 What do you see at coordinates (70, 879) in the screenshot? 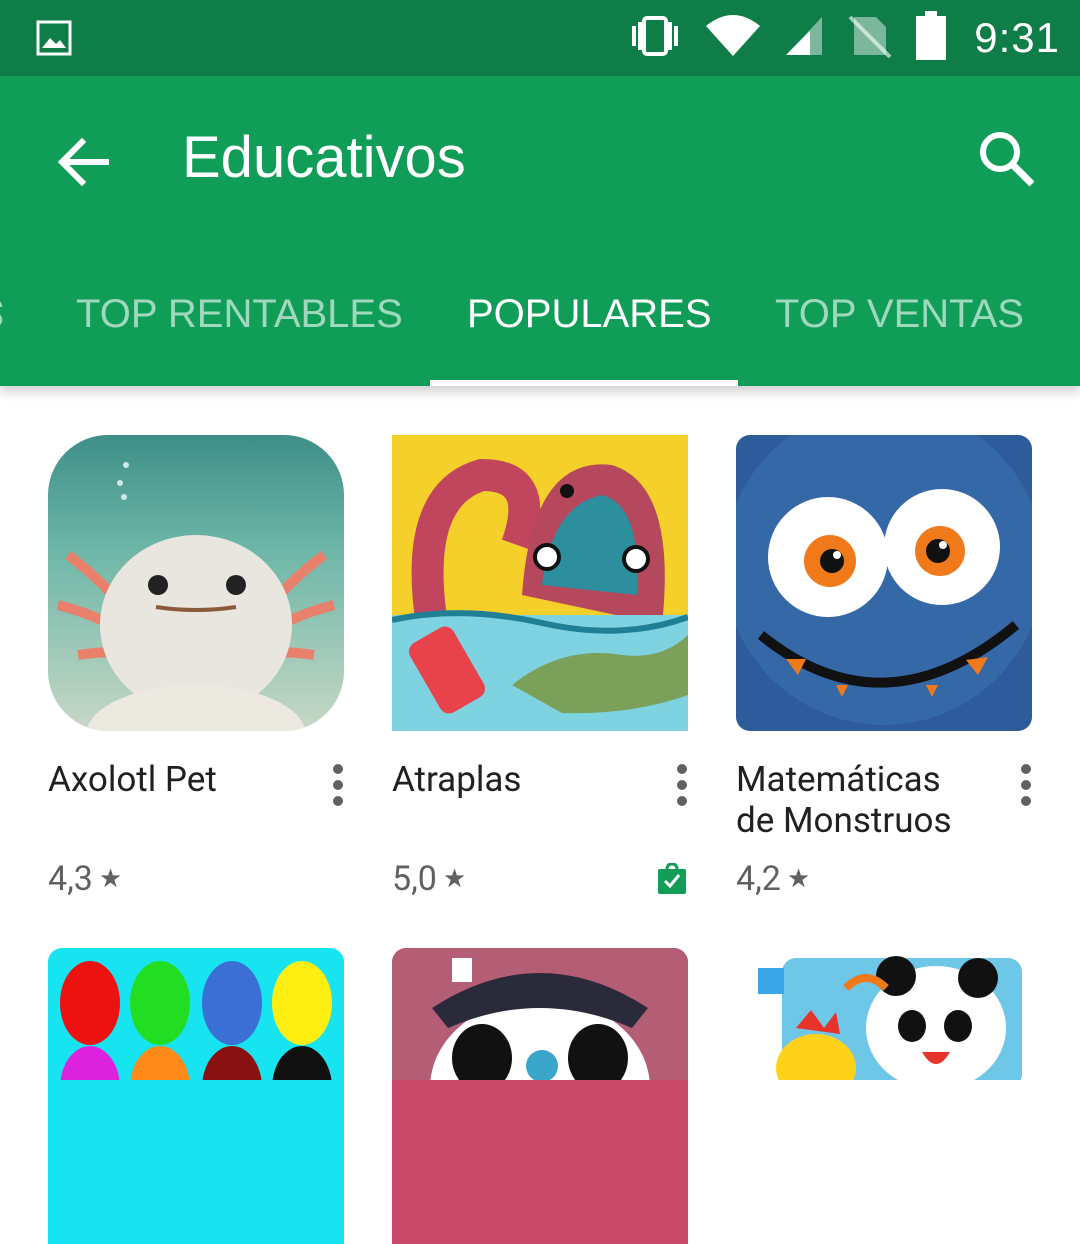
I see `rating-value: 4,3` at bounding box center [70, 879].